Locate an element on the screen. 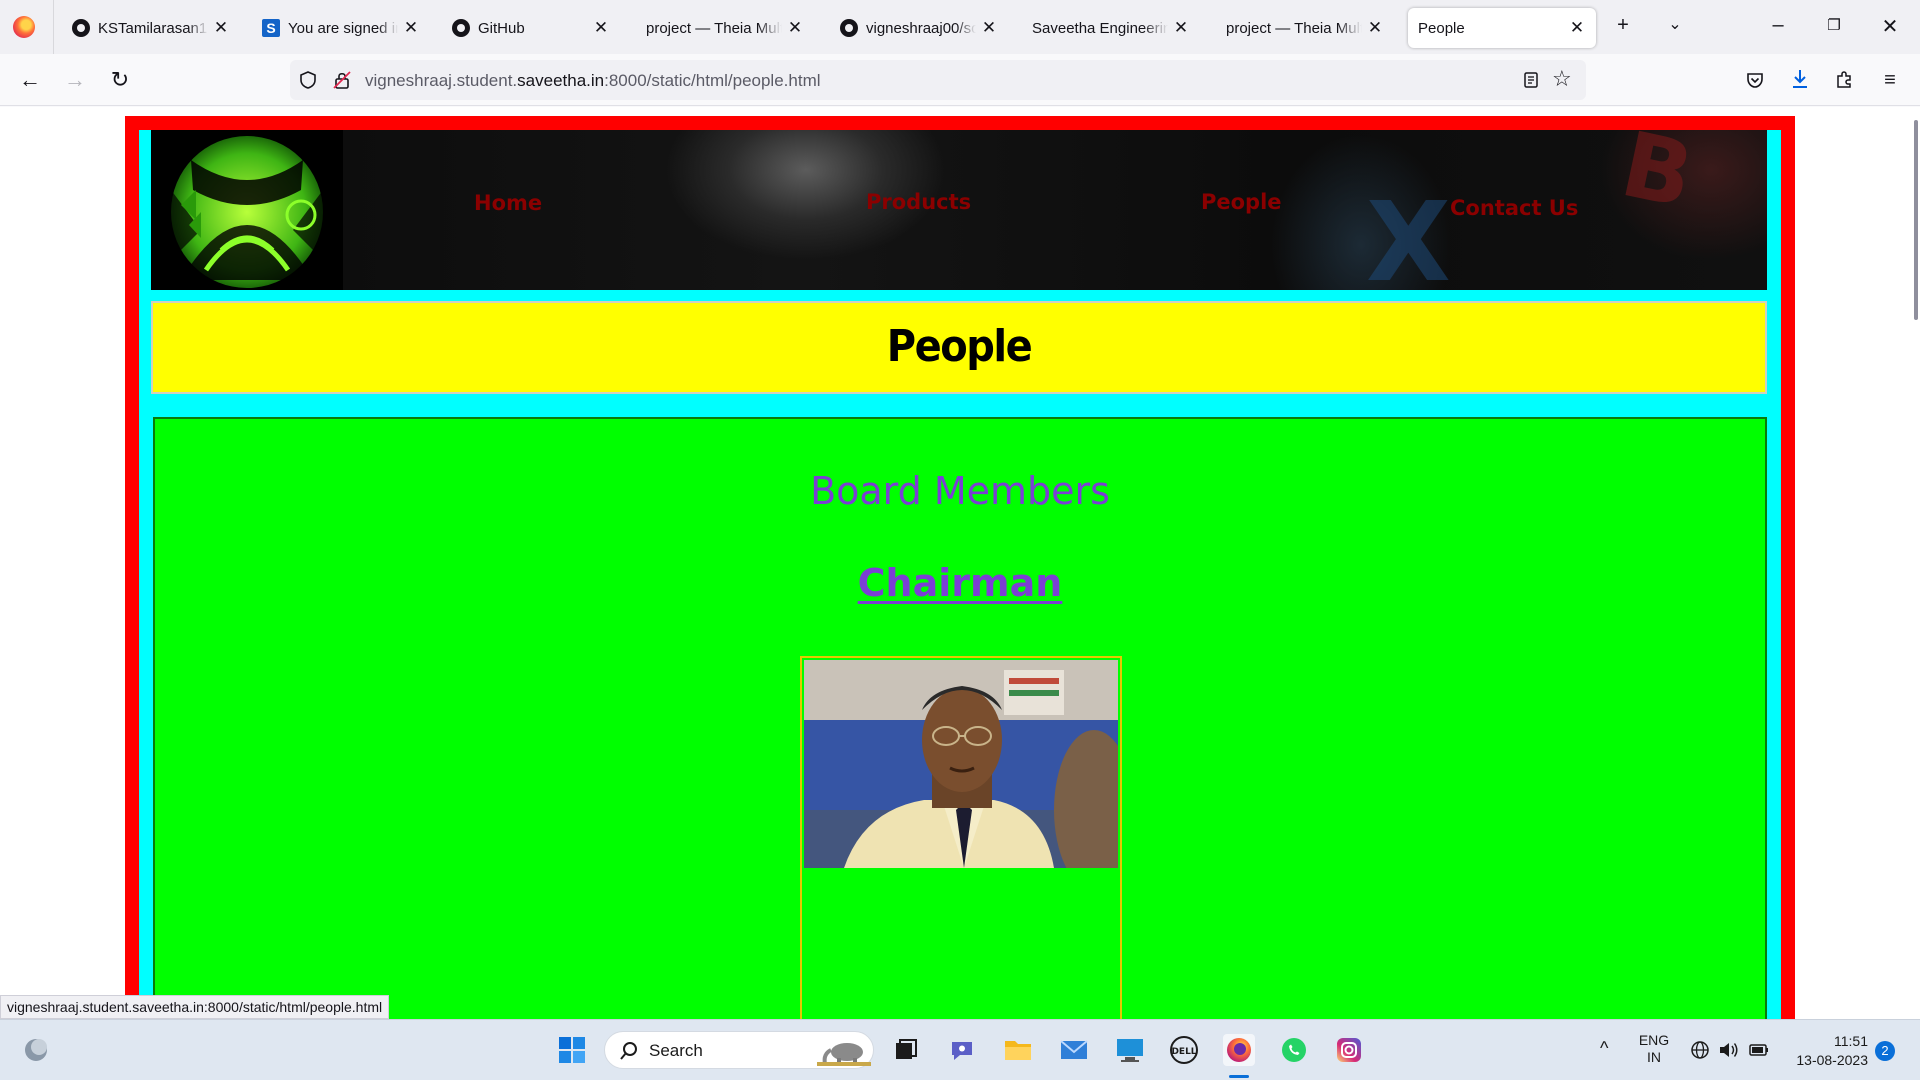 This screenshot has height=1080, width=1920. tab-4: project — Theia Multi- ✕ is located at coordinates (725, 28).